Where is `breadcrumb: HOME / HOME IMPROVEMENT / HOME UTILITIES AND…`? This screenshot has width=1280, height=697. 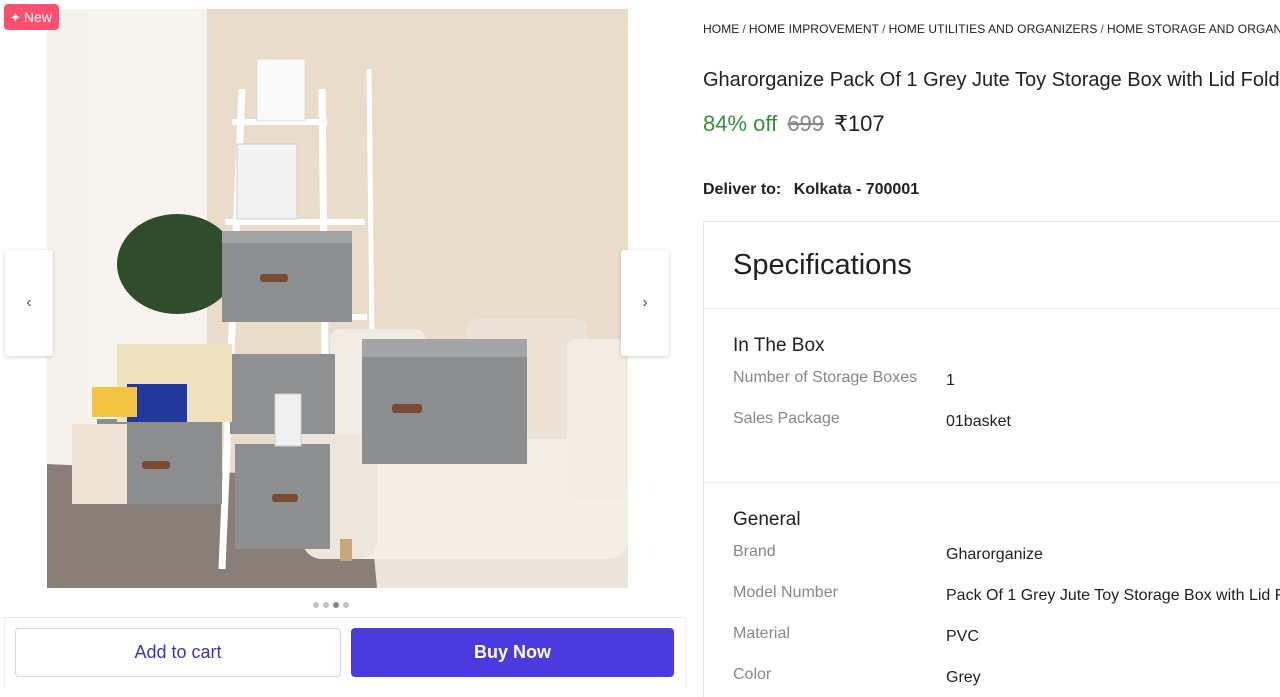
breadcrumb: HOME / HOME IMPROVEMENT / HOME UTILITIES AND… is located at coordinates (991, 29).